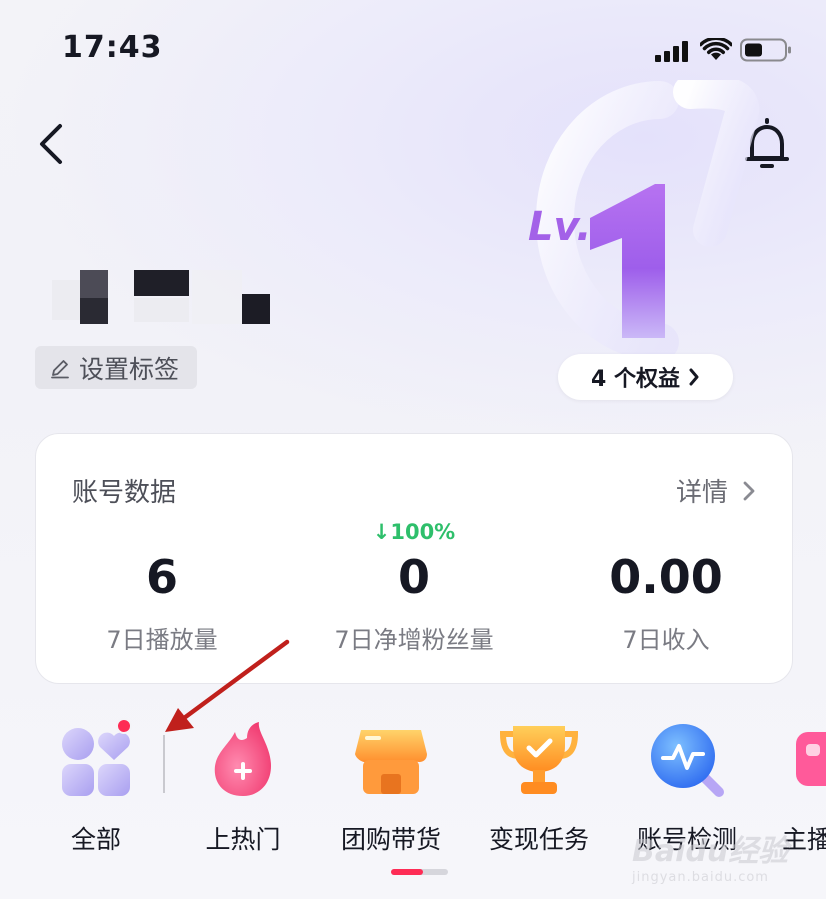 The image size is (826, 899). I want to click on stat-weekly-net-followers: ↓100% 0 7日净增粉丝量, so click(414, 584).